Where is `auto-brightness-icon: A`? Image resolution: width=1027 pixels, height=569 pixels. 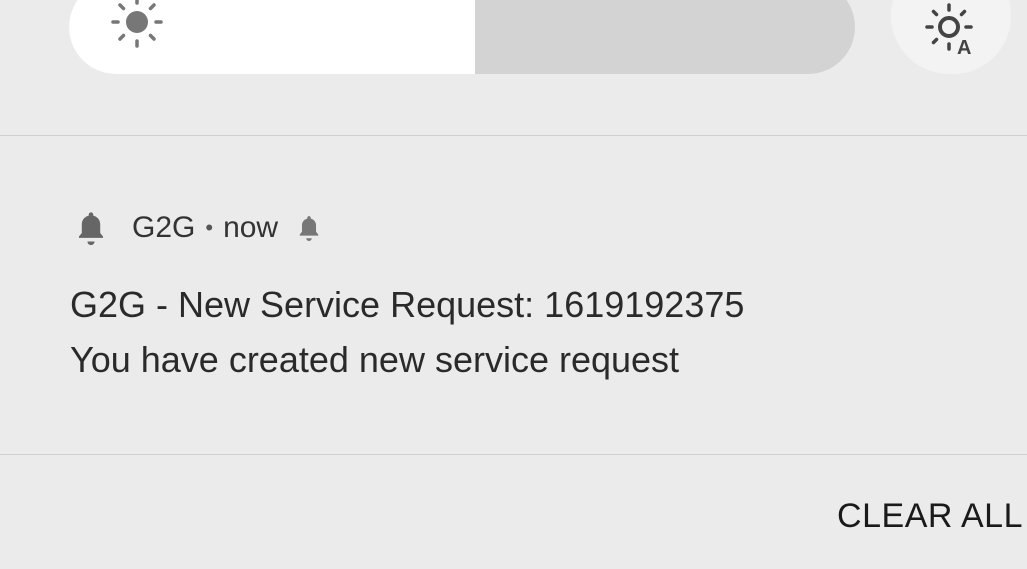 auto-brightness-icon: A is located at coordinates (949, 29).